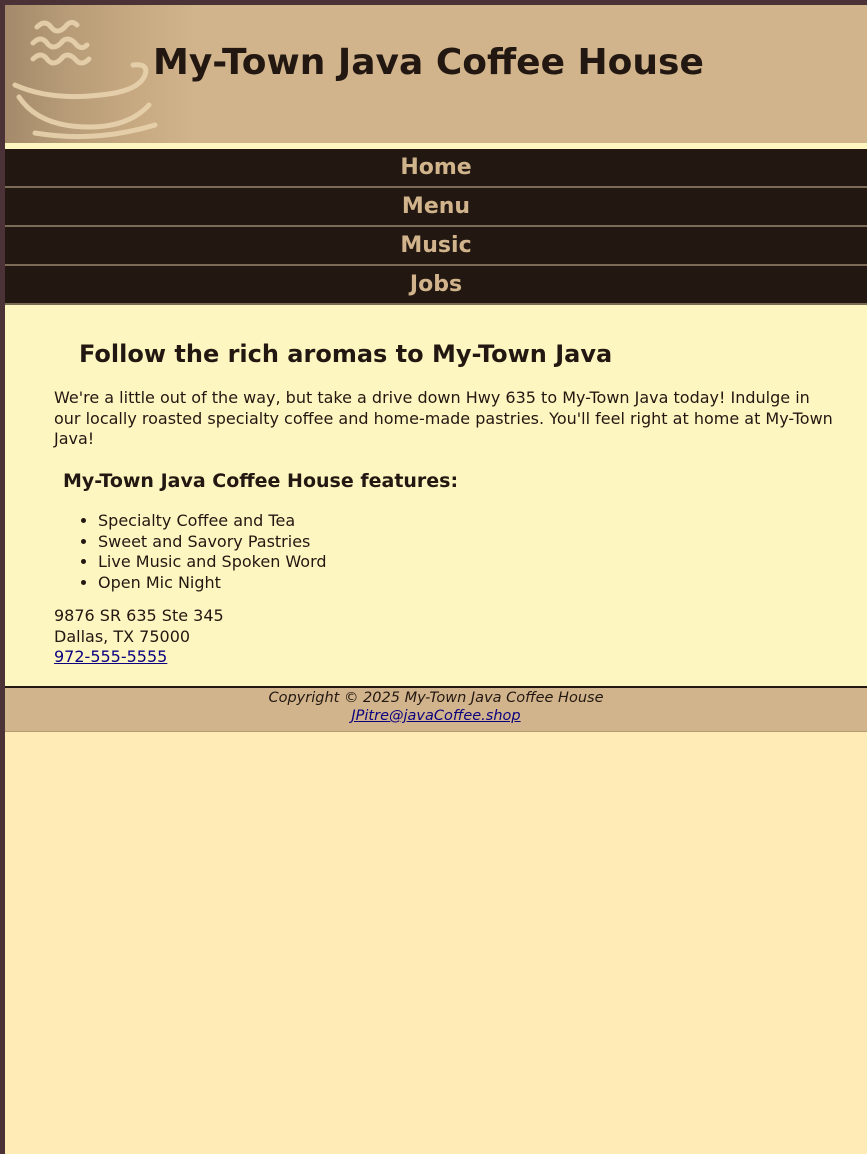  I want to click on nav-link-music: Music, so click(436, 245).